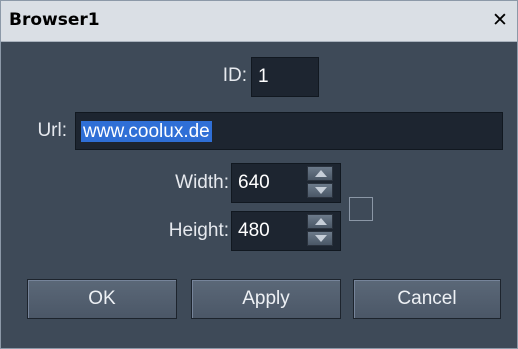 Image resolution: width=518 pixels, height=349 pixels. I want to click on id-value: 1, so click(263, 76).